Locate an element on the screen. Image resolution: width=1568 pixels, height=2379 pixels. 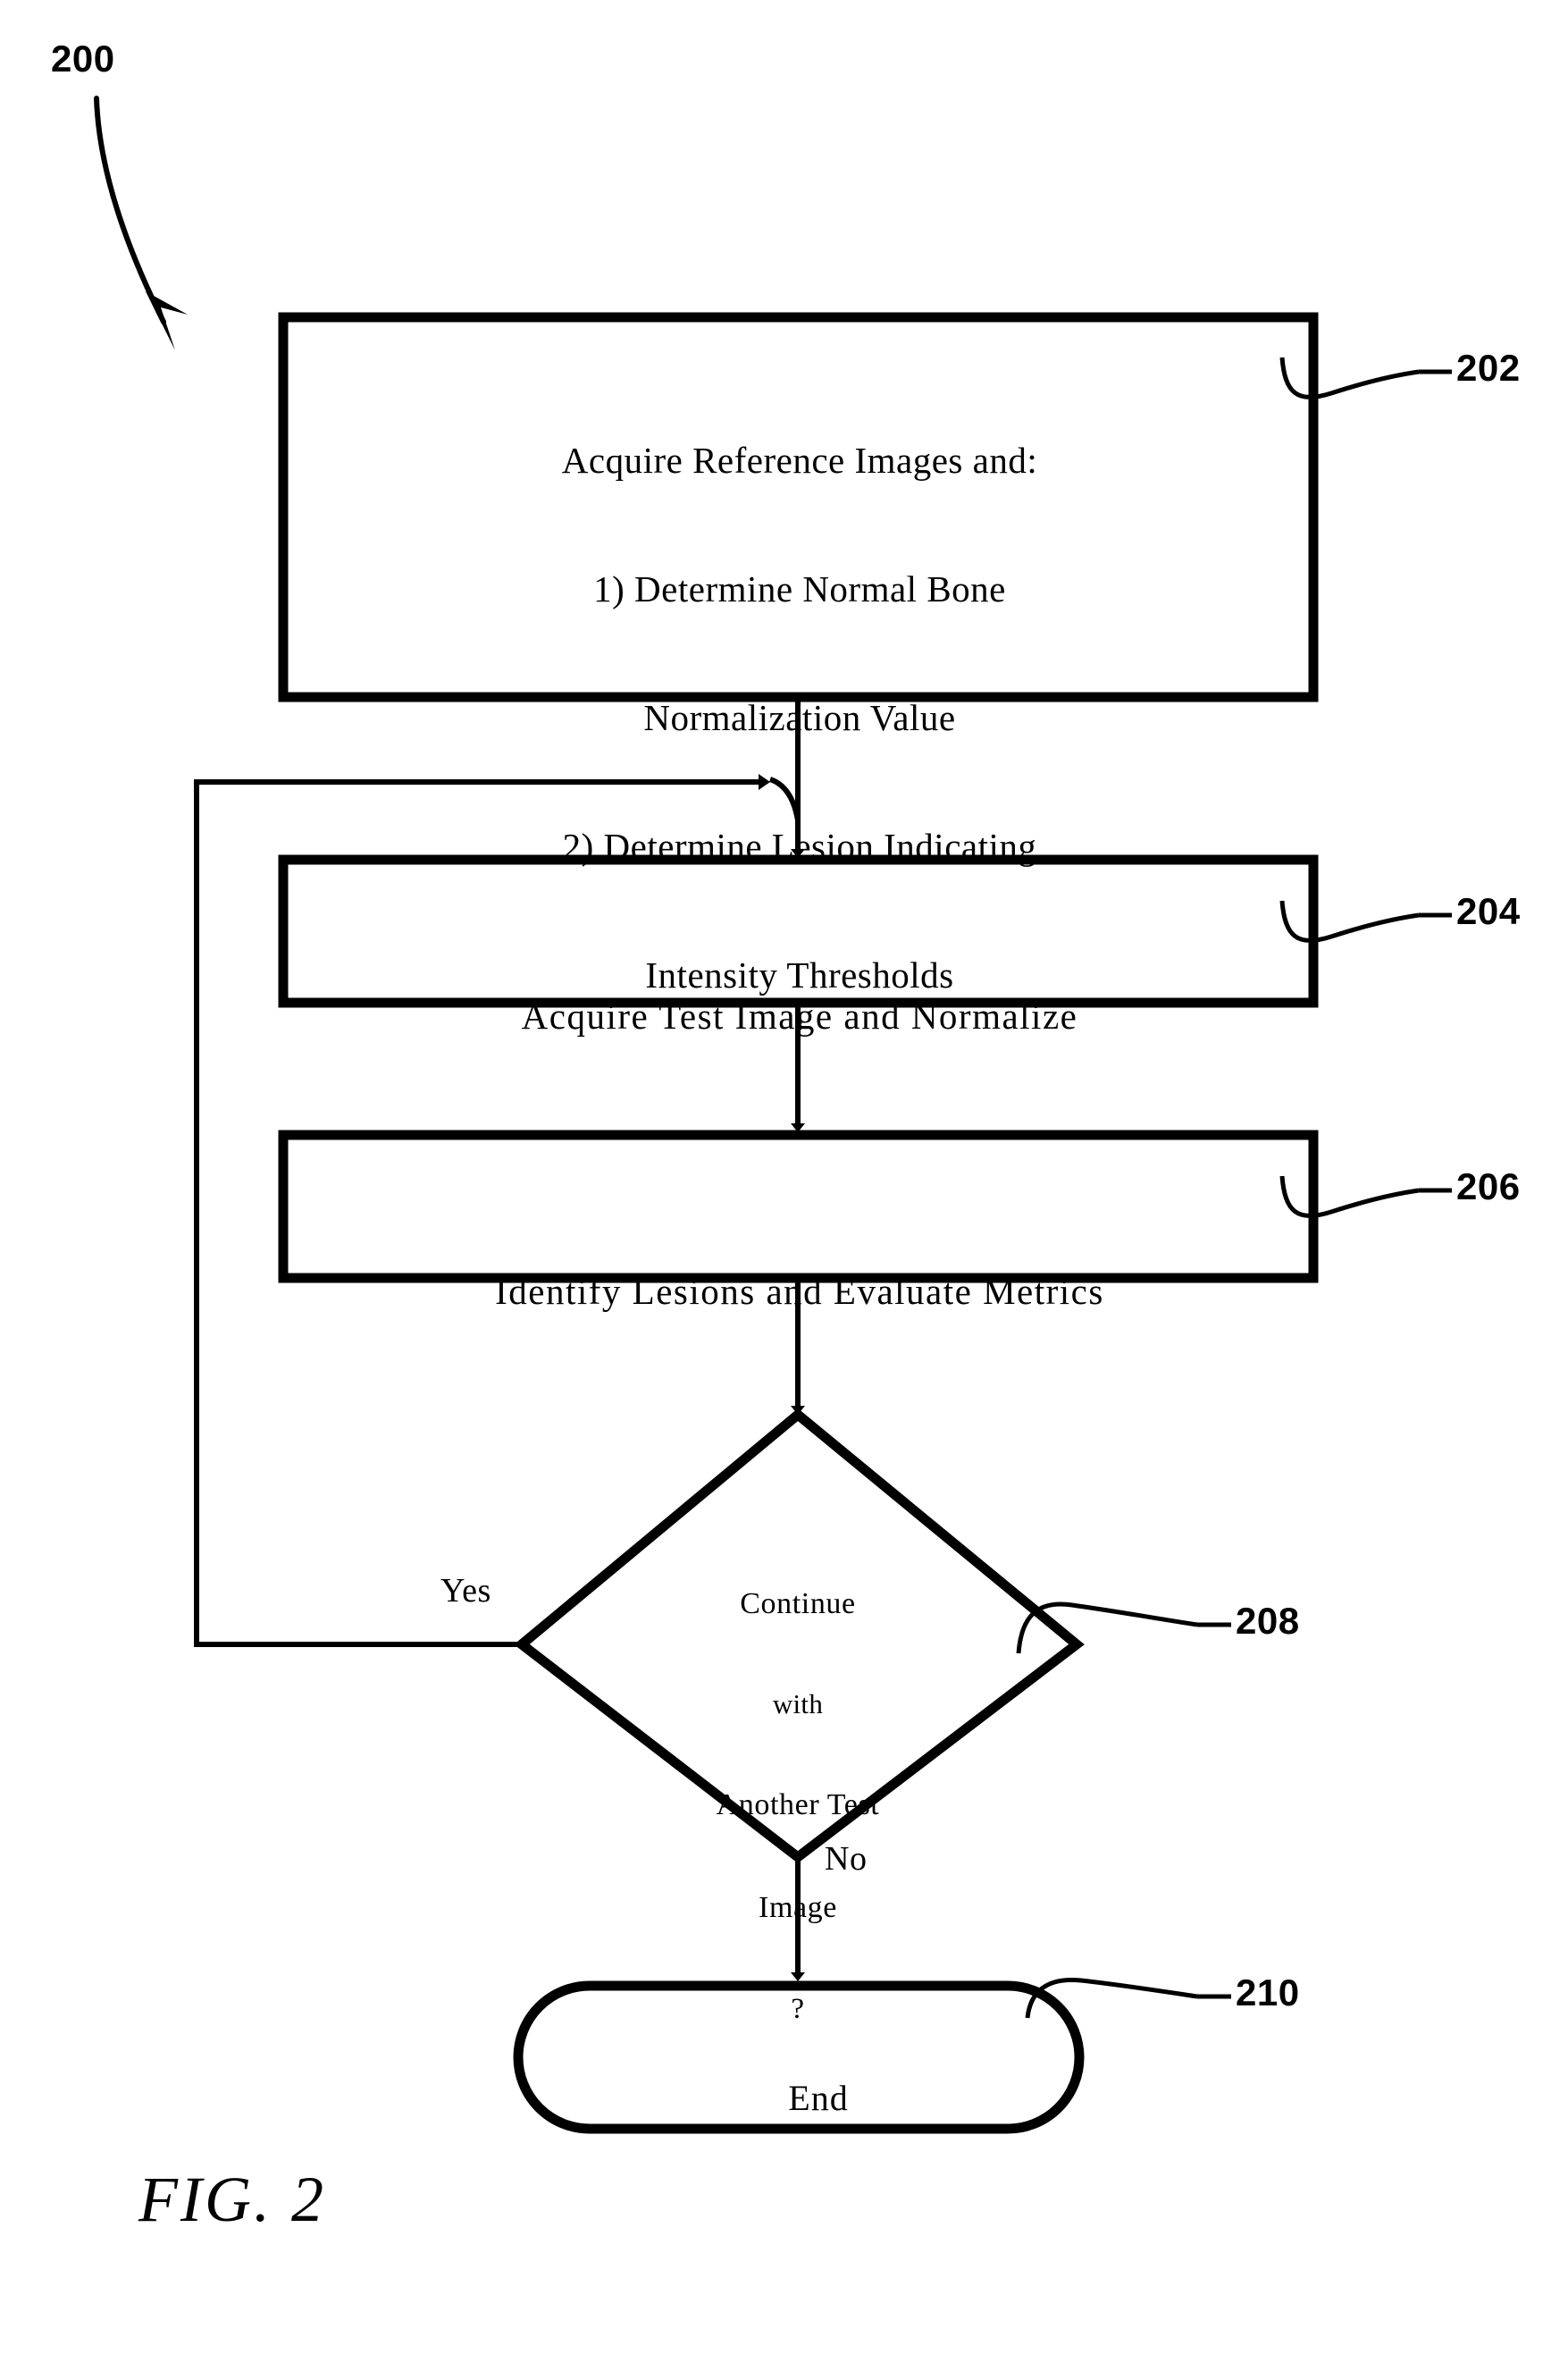
branch-label-no: No is located at coordinates (846, 1859).